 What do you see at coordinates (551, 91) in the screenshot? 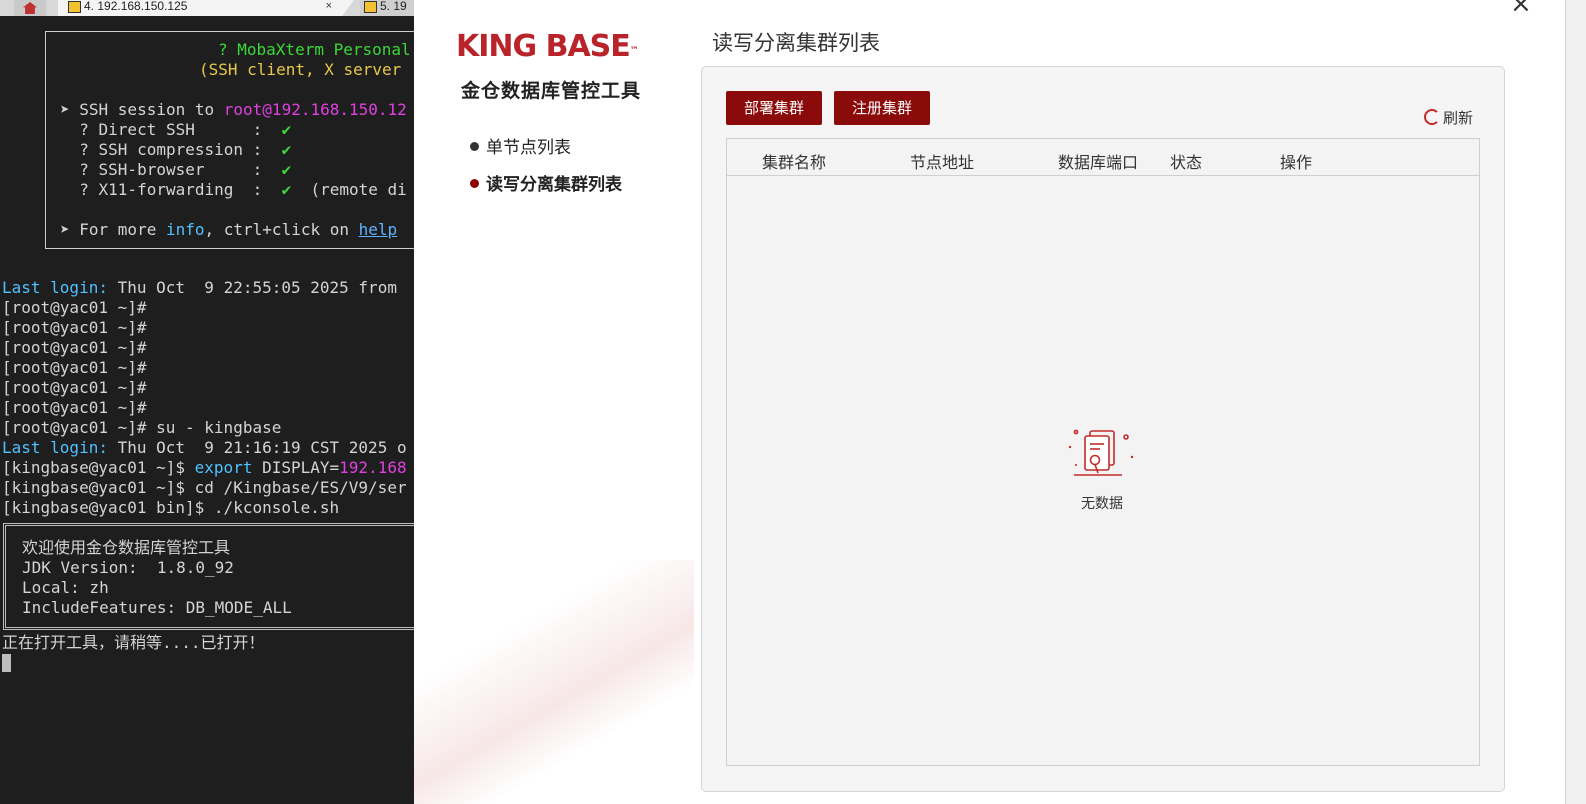
I see `app-subtitle: 金仓数据库管控工具` at bounding box center [551, 91].